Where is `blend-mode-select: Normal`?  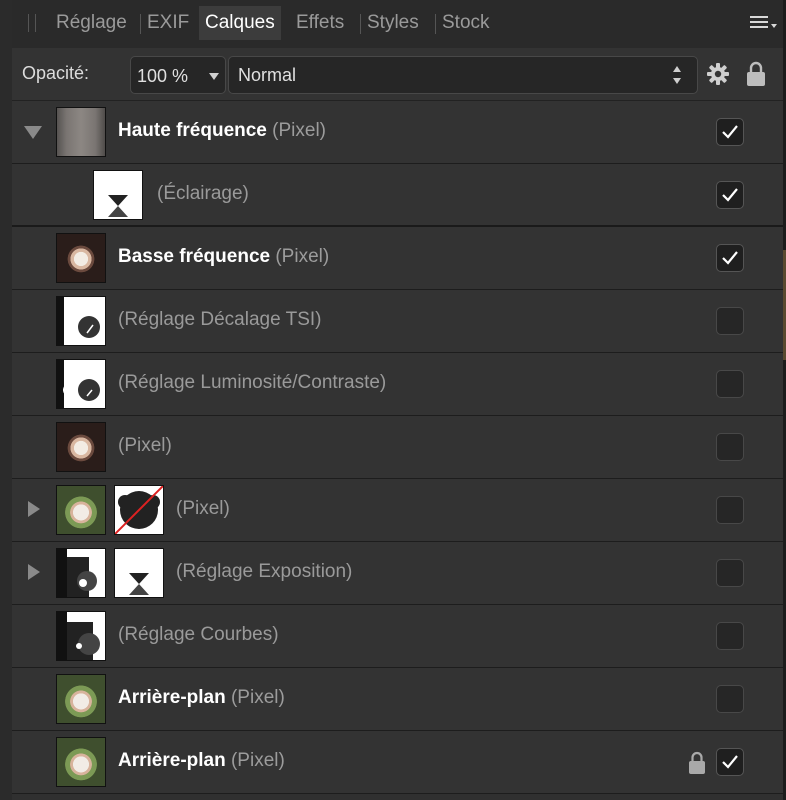 blend-mode-select: Normal is located at coordinates (463, 75).